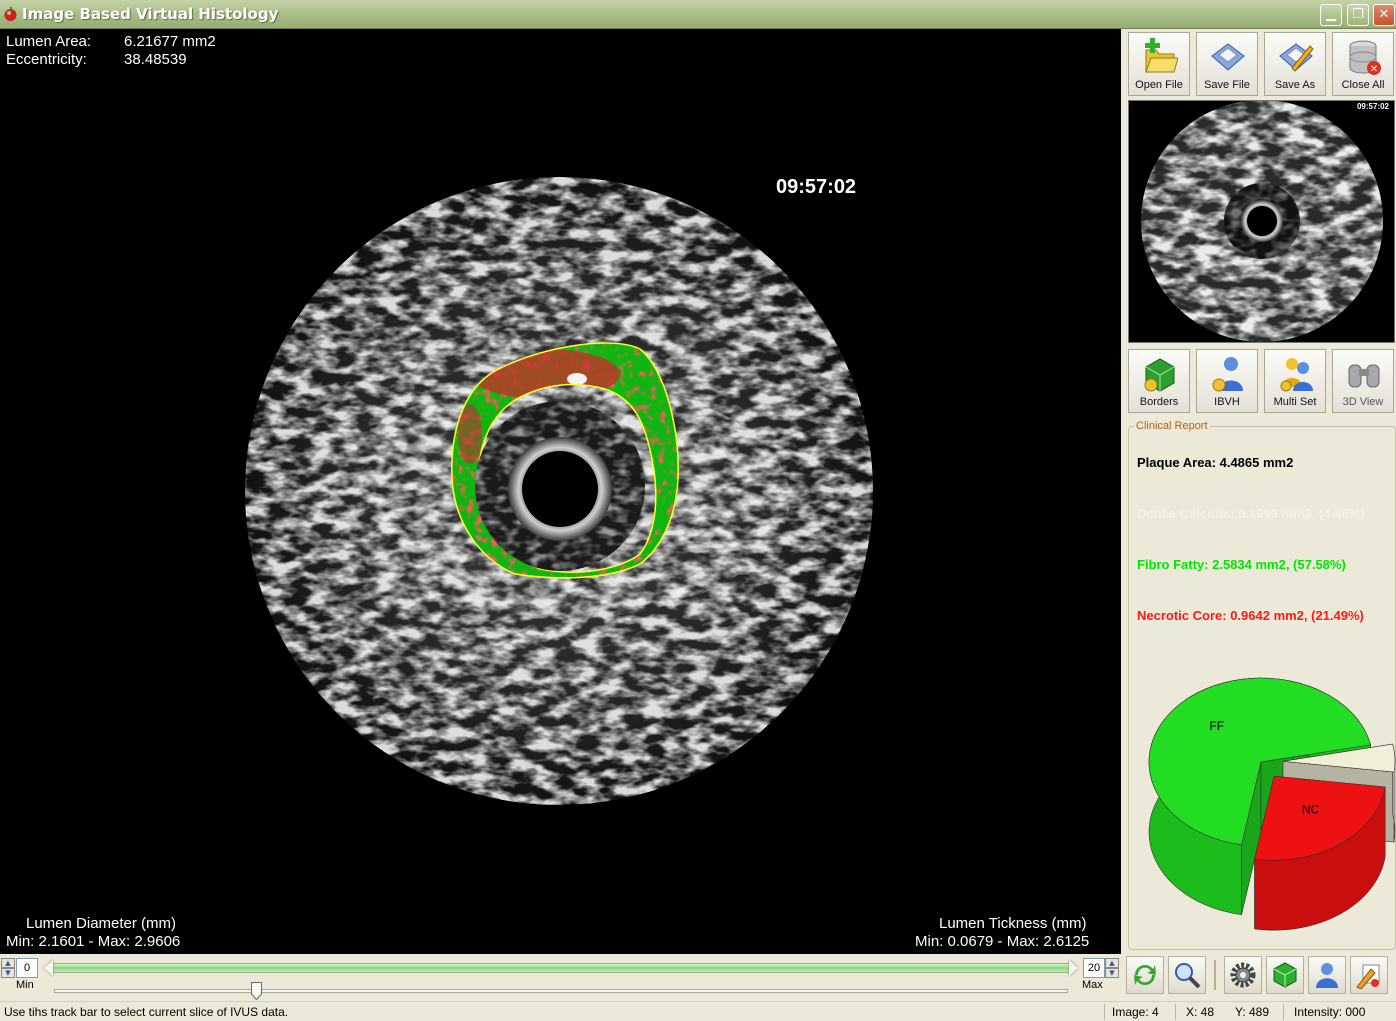 This screenshot has width=1396, height=1021. Describe the element at coordinates (1200, 1012) in the screenshot. I see `status-x: X: 48` at that location.